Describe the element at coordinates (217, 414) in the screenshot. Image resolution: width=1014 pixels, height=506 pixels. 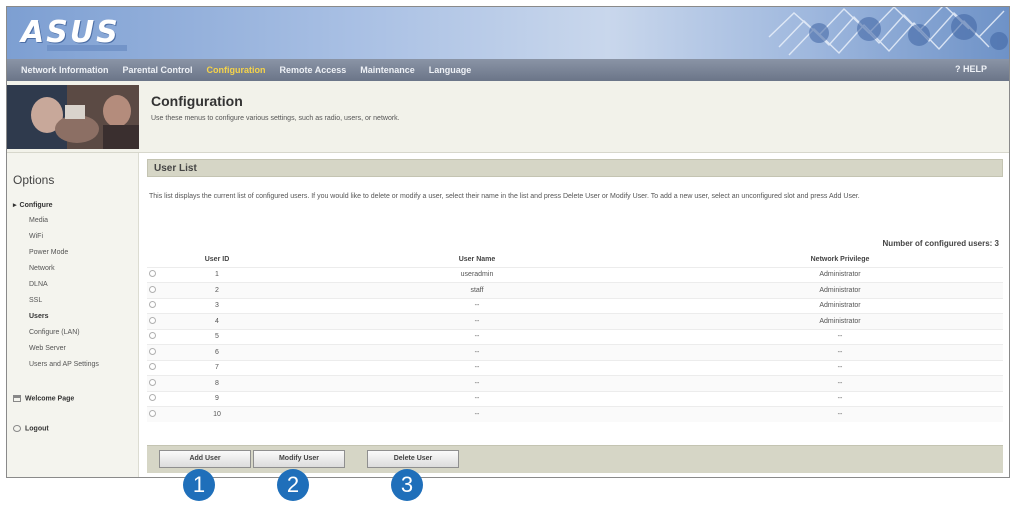
I see `user-id-cell: 10` at that location.